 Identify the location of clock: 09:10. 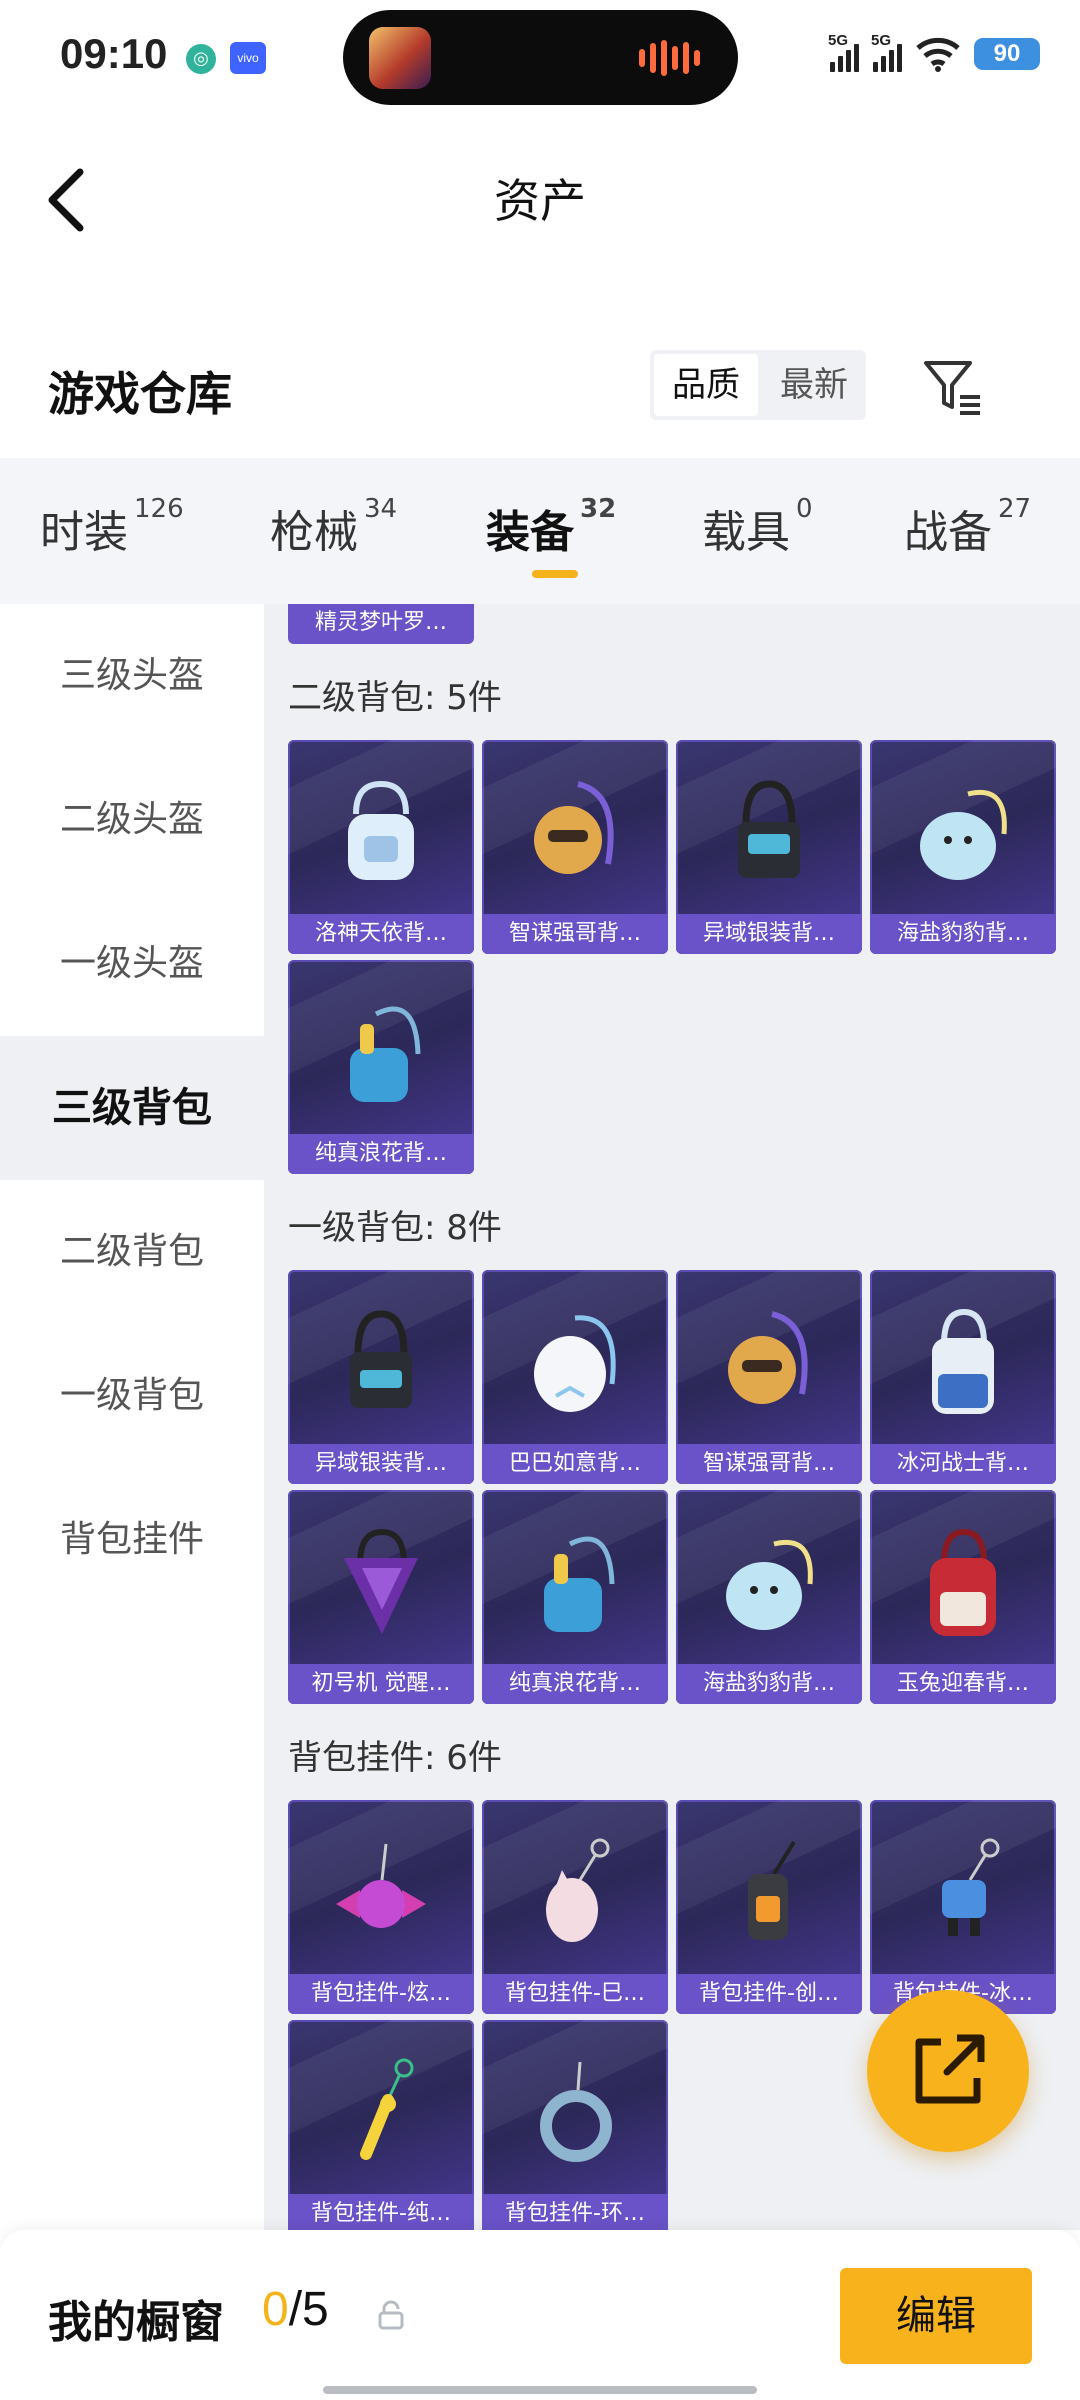
(114, 53).